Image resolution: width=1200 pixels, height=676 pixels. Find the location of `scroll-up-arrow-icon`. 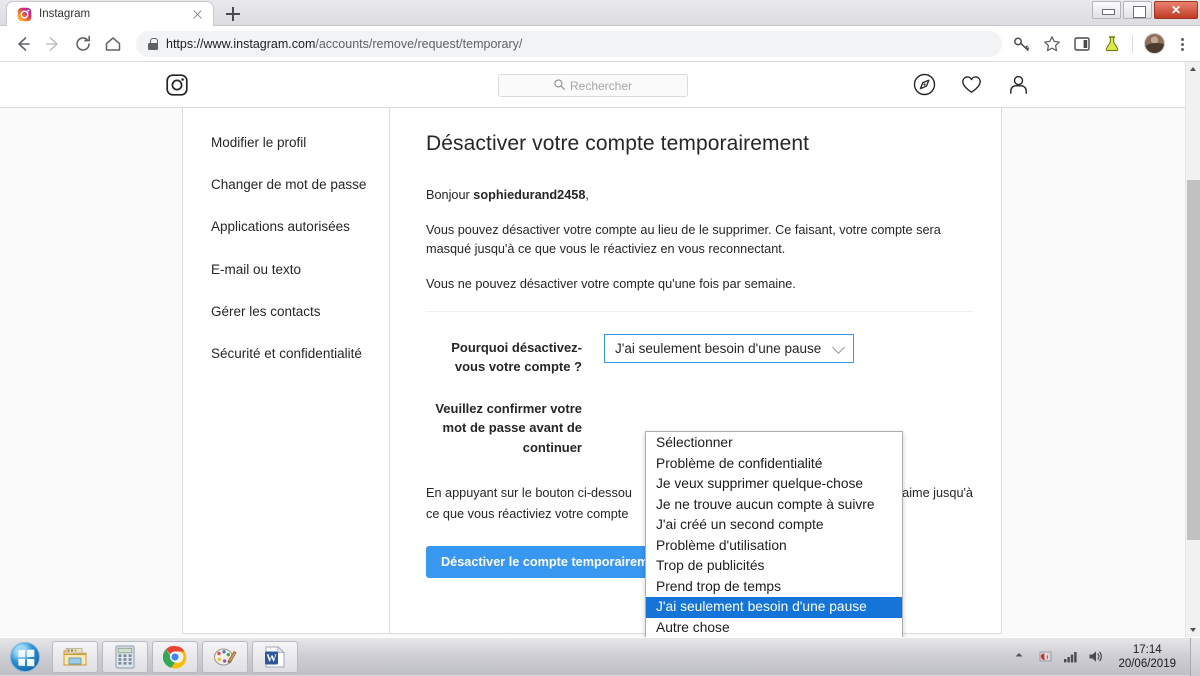

scroll-up-arrow-icon is located at coordinates (1193, 69).